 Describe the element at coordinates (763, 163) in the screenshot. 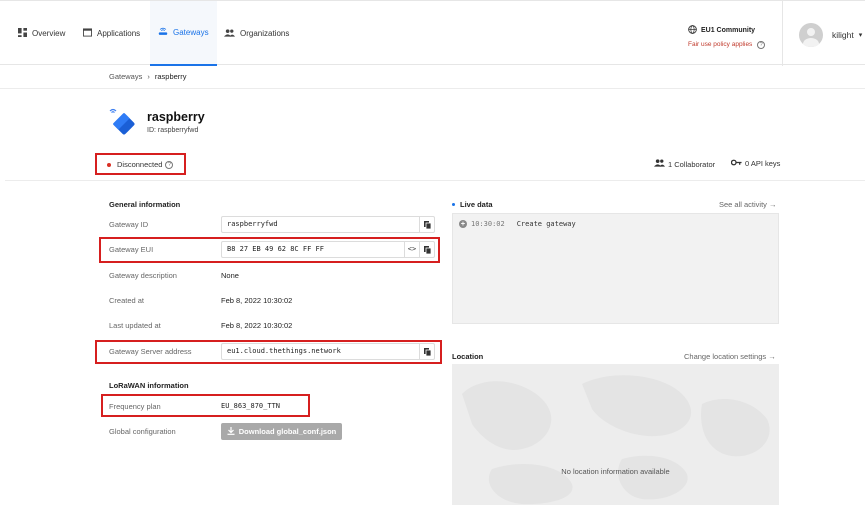

I see `api-keys-count: 0 API keys` at that location.